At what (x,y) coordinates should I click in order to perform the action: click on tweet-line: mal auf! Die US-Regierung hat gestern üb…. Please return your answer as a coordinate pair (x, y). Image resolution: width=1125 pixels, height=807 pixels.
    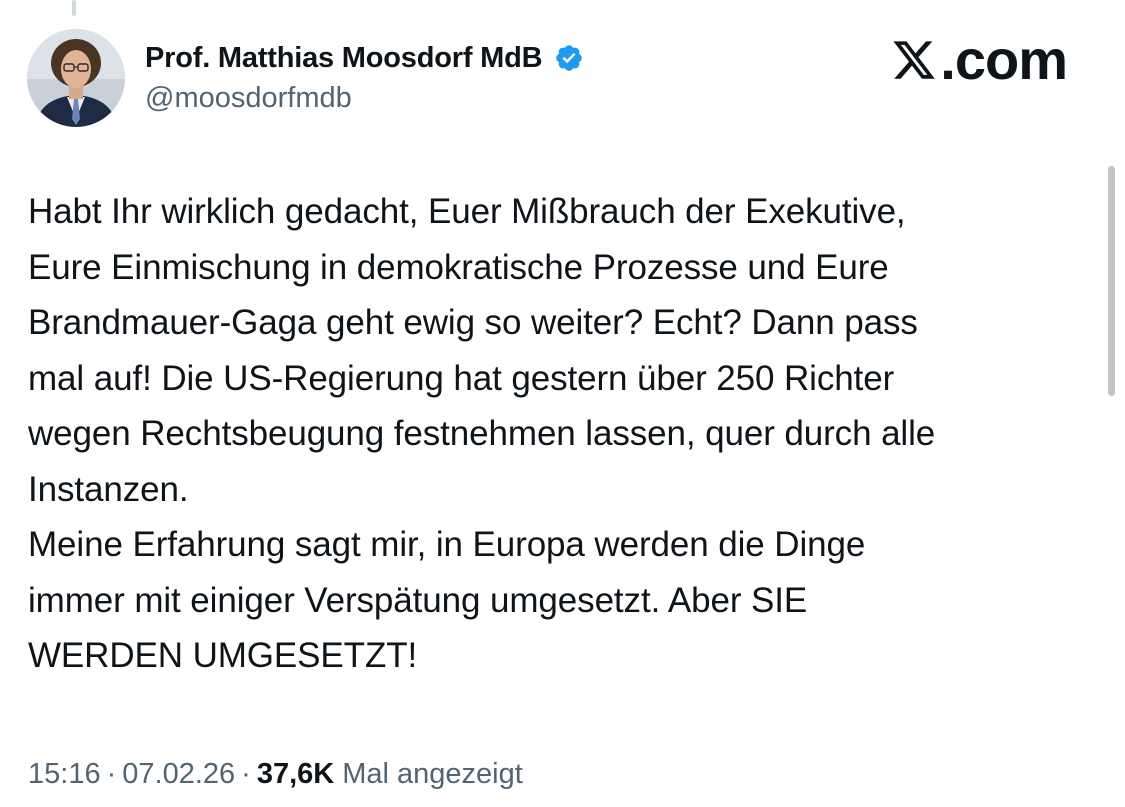
    Looking at the image, I should click on (461, 378).